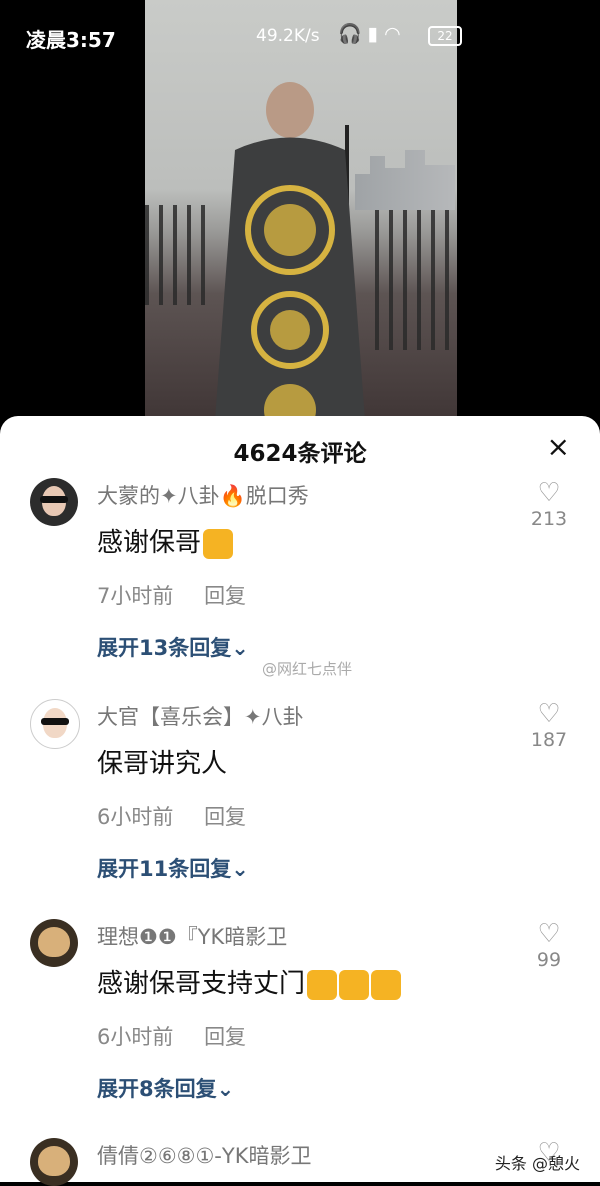 The width and height of the screenshot is (600, 1186). What do you see at coordinates (201, 984) in the screenshot?
I see `comment-text-body: 感谢保哥支持丈门` at bounding box center [201, 984].